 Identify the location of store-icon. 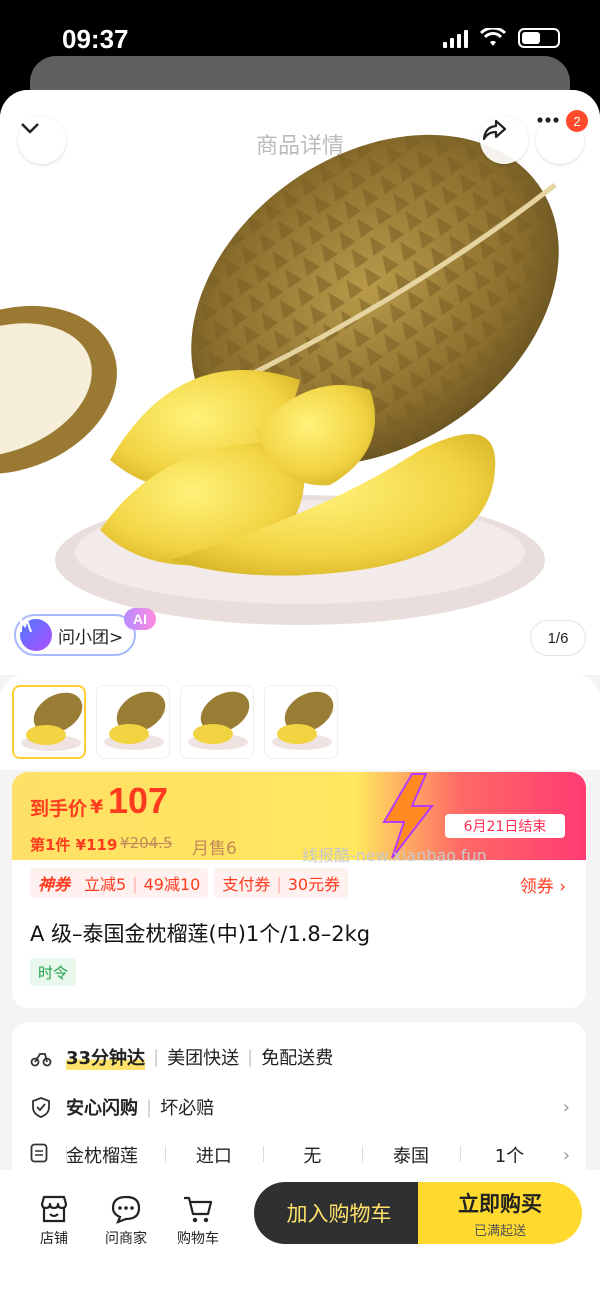
(54, 1209).